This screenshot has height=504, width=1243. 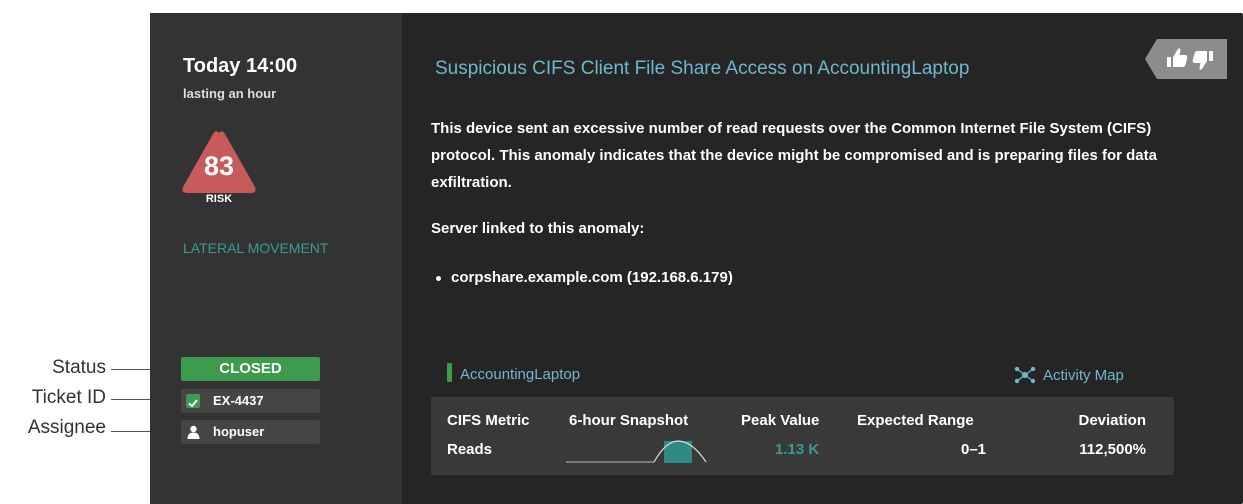 I want to click on detection-category: LATERAL MOVEMENT, so click(x=255, y=248).